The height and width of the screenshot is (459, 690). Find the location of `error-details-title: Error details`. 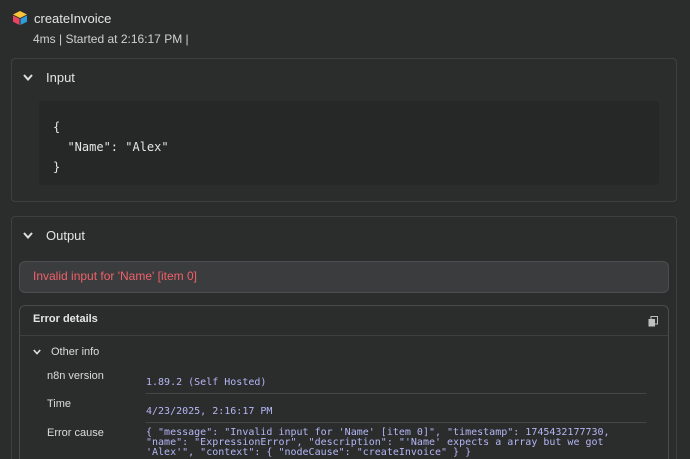

error-details-title: Error details is located at coordinates (65, 319).